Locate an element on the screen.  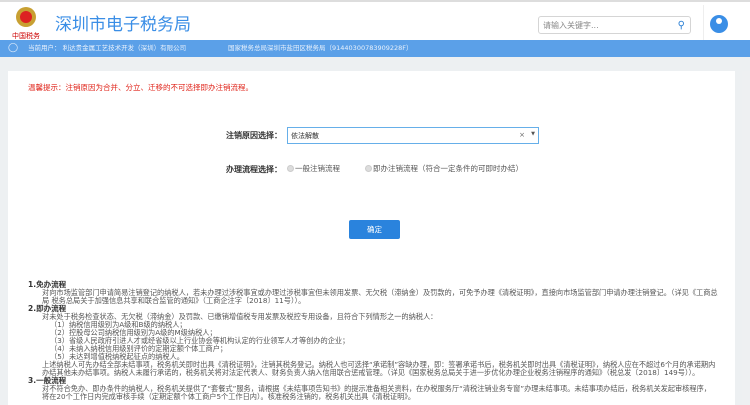
search-icon: ⚲ is located at coordinates (681, 25).